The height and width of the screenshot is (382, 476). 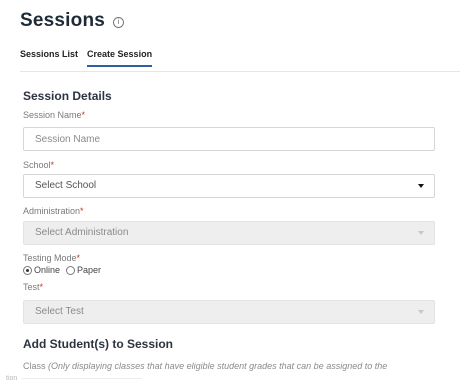 What do you see at coordinates (229, 312) in the screenshot?
I see `test-select: Select Test` at bounding box center [229, 312].